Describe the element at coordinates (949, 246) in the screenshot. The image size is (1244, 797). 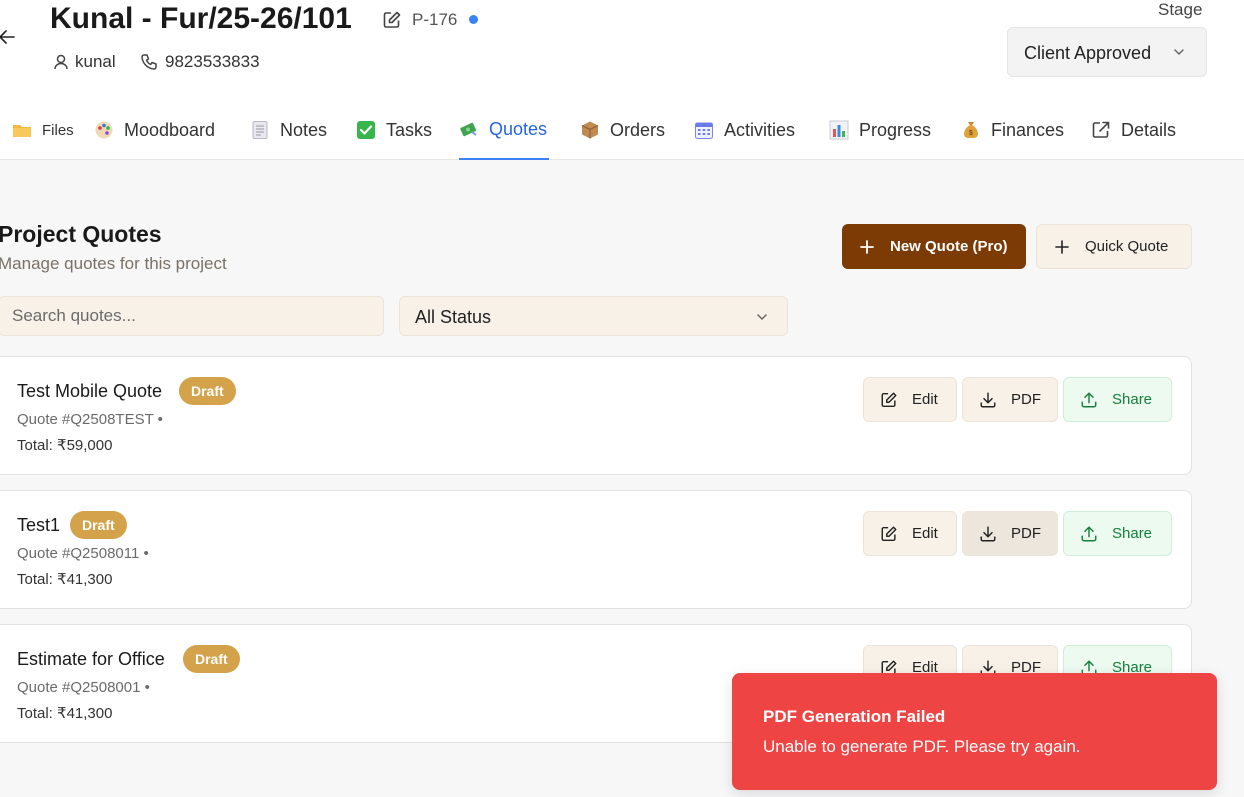
I see `new-quote-label: New Quote (Pro)` at that location.